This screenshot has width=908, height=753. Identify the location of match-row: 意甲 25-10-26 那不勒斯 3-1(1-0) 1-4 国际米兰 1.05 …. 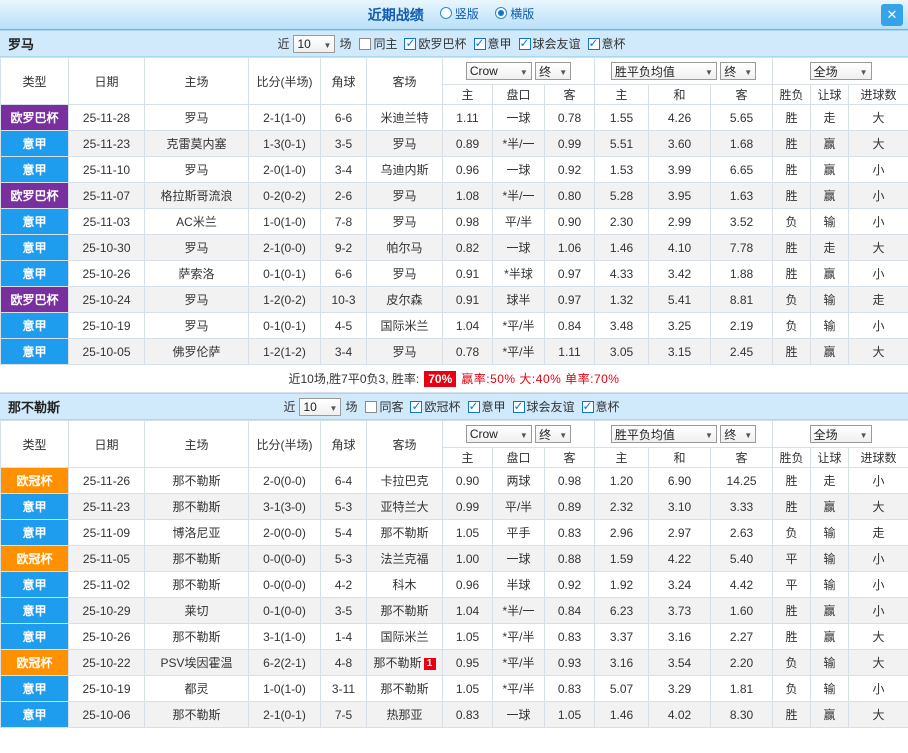
(454, 636).